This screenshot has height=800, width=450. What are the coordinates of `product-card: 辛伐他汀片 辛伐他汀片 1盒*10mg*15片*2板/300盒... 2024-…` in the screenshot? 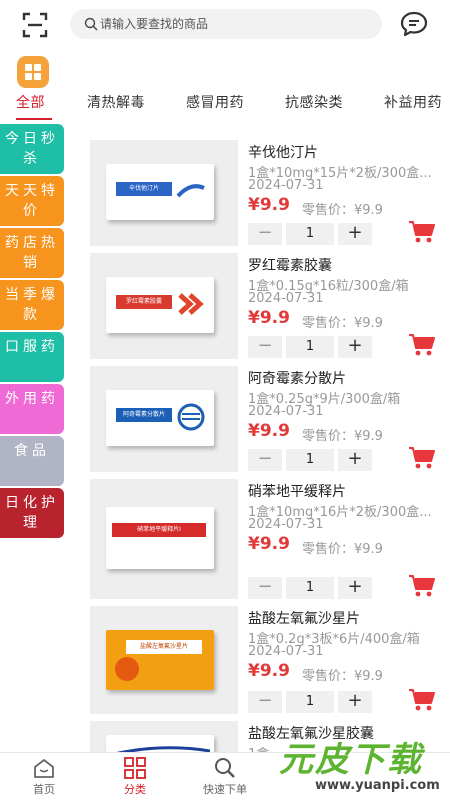 It's located at (270, 195).